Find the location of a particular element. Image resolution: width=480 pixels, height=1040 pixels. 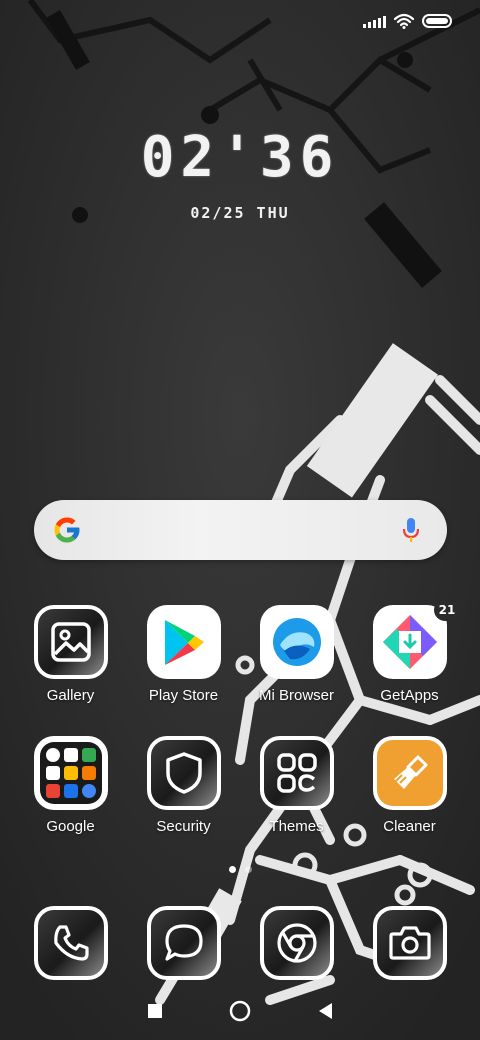

dock-messages is located at coordinates (183, 943).